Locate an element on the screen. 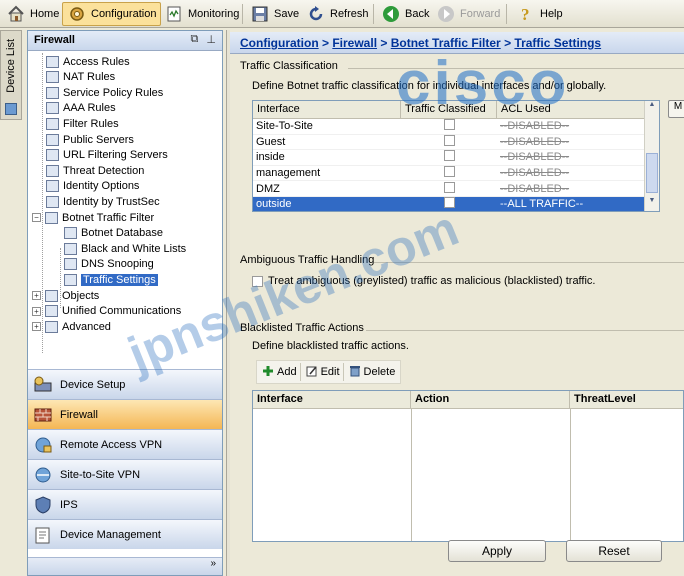  nav-remote-access-vpn-button: Remote Access VPN is located at coordinates (125, 444).